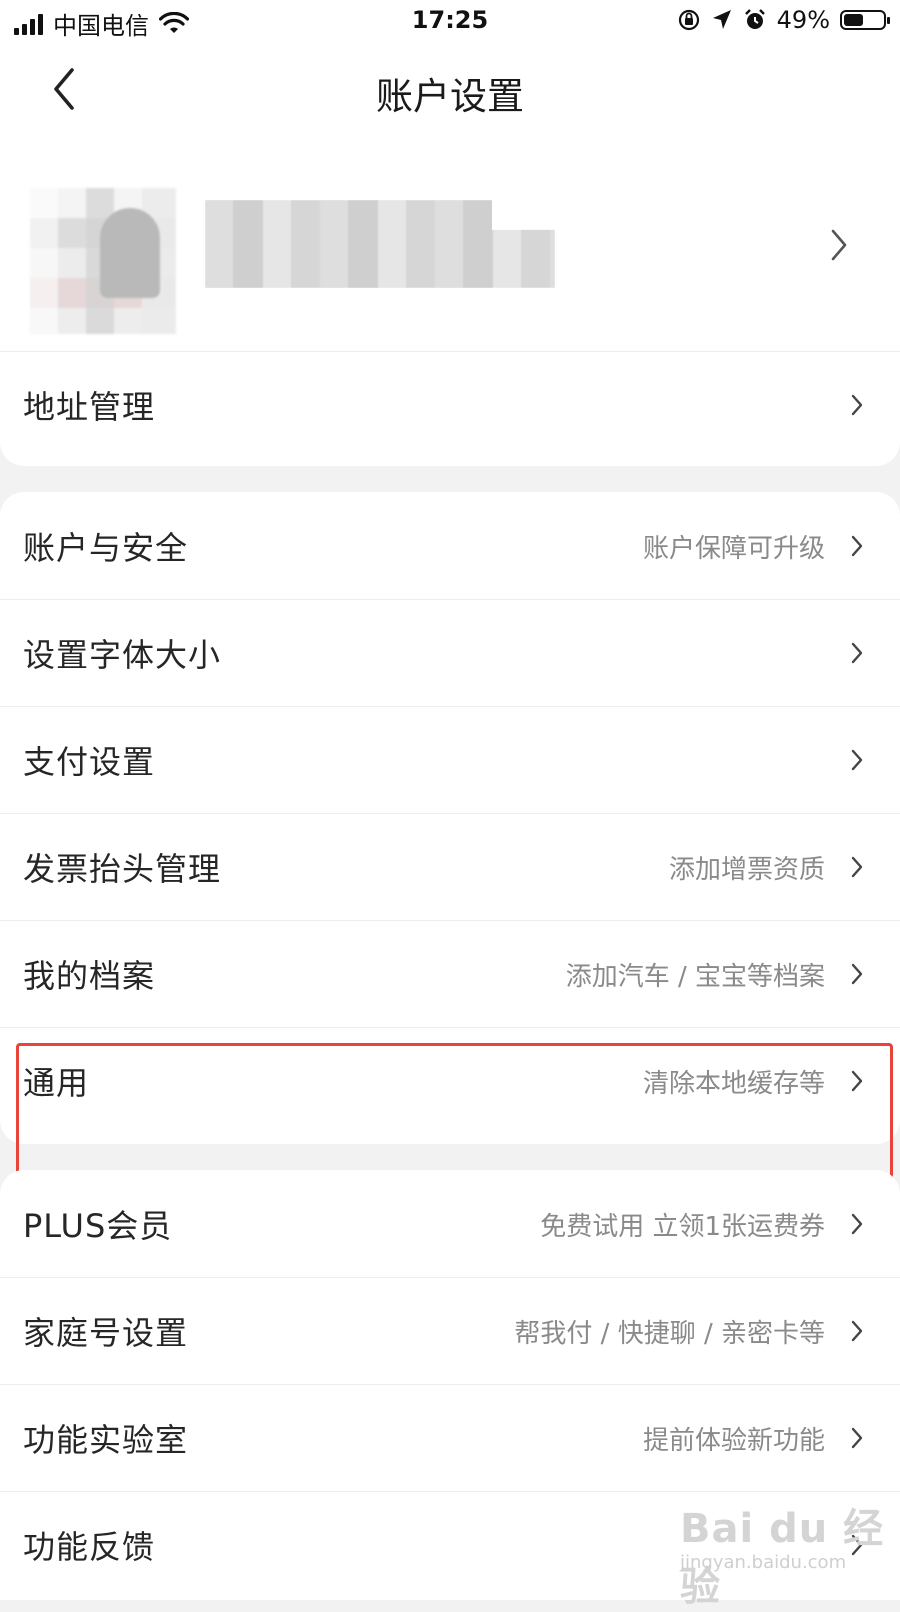 The height and width of the screenshot is (1612, 900). Describe the element at coordinates (733, 1084) in the screenshot. I see `row-hint: 清除本地缓存等` at that location.